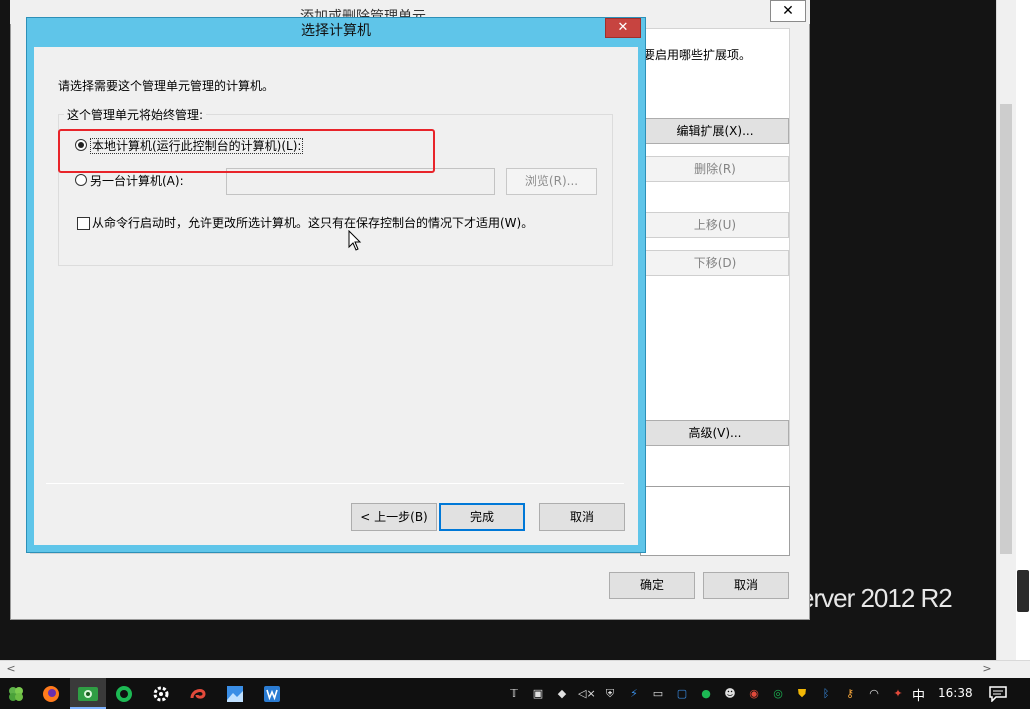 This screenshot has height=709, width=1030. Describe the element at coordinates (81, 180) in the screenshot. I see `another-computer-radio` at that location.